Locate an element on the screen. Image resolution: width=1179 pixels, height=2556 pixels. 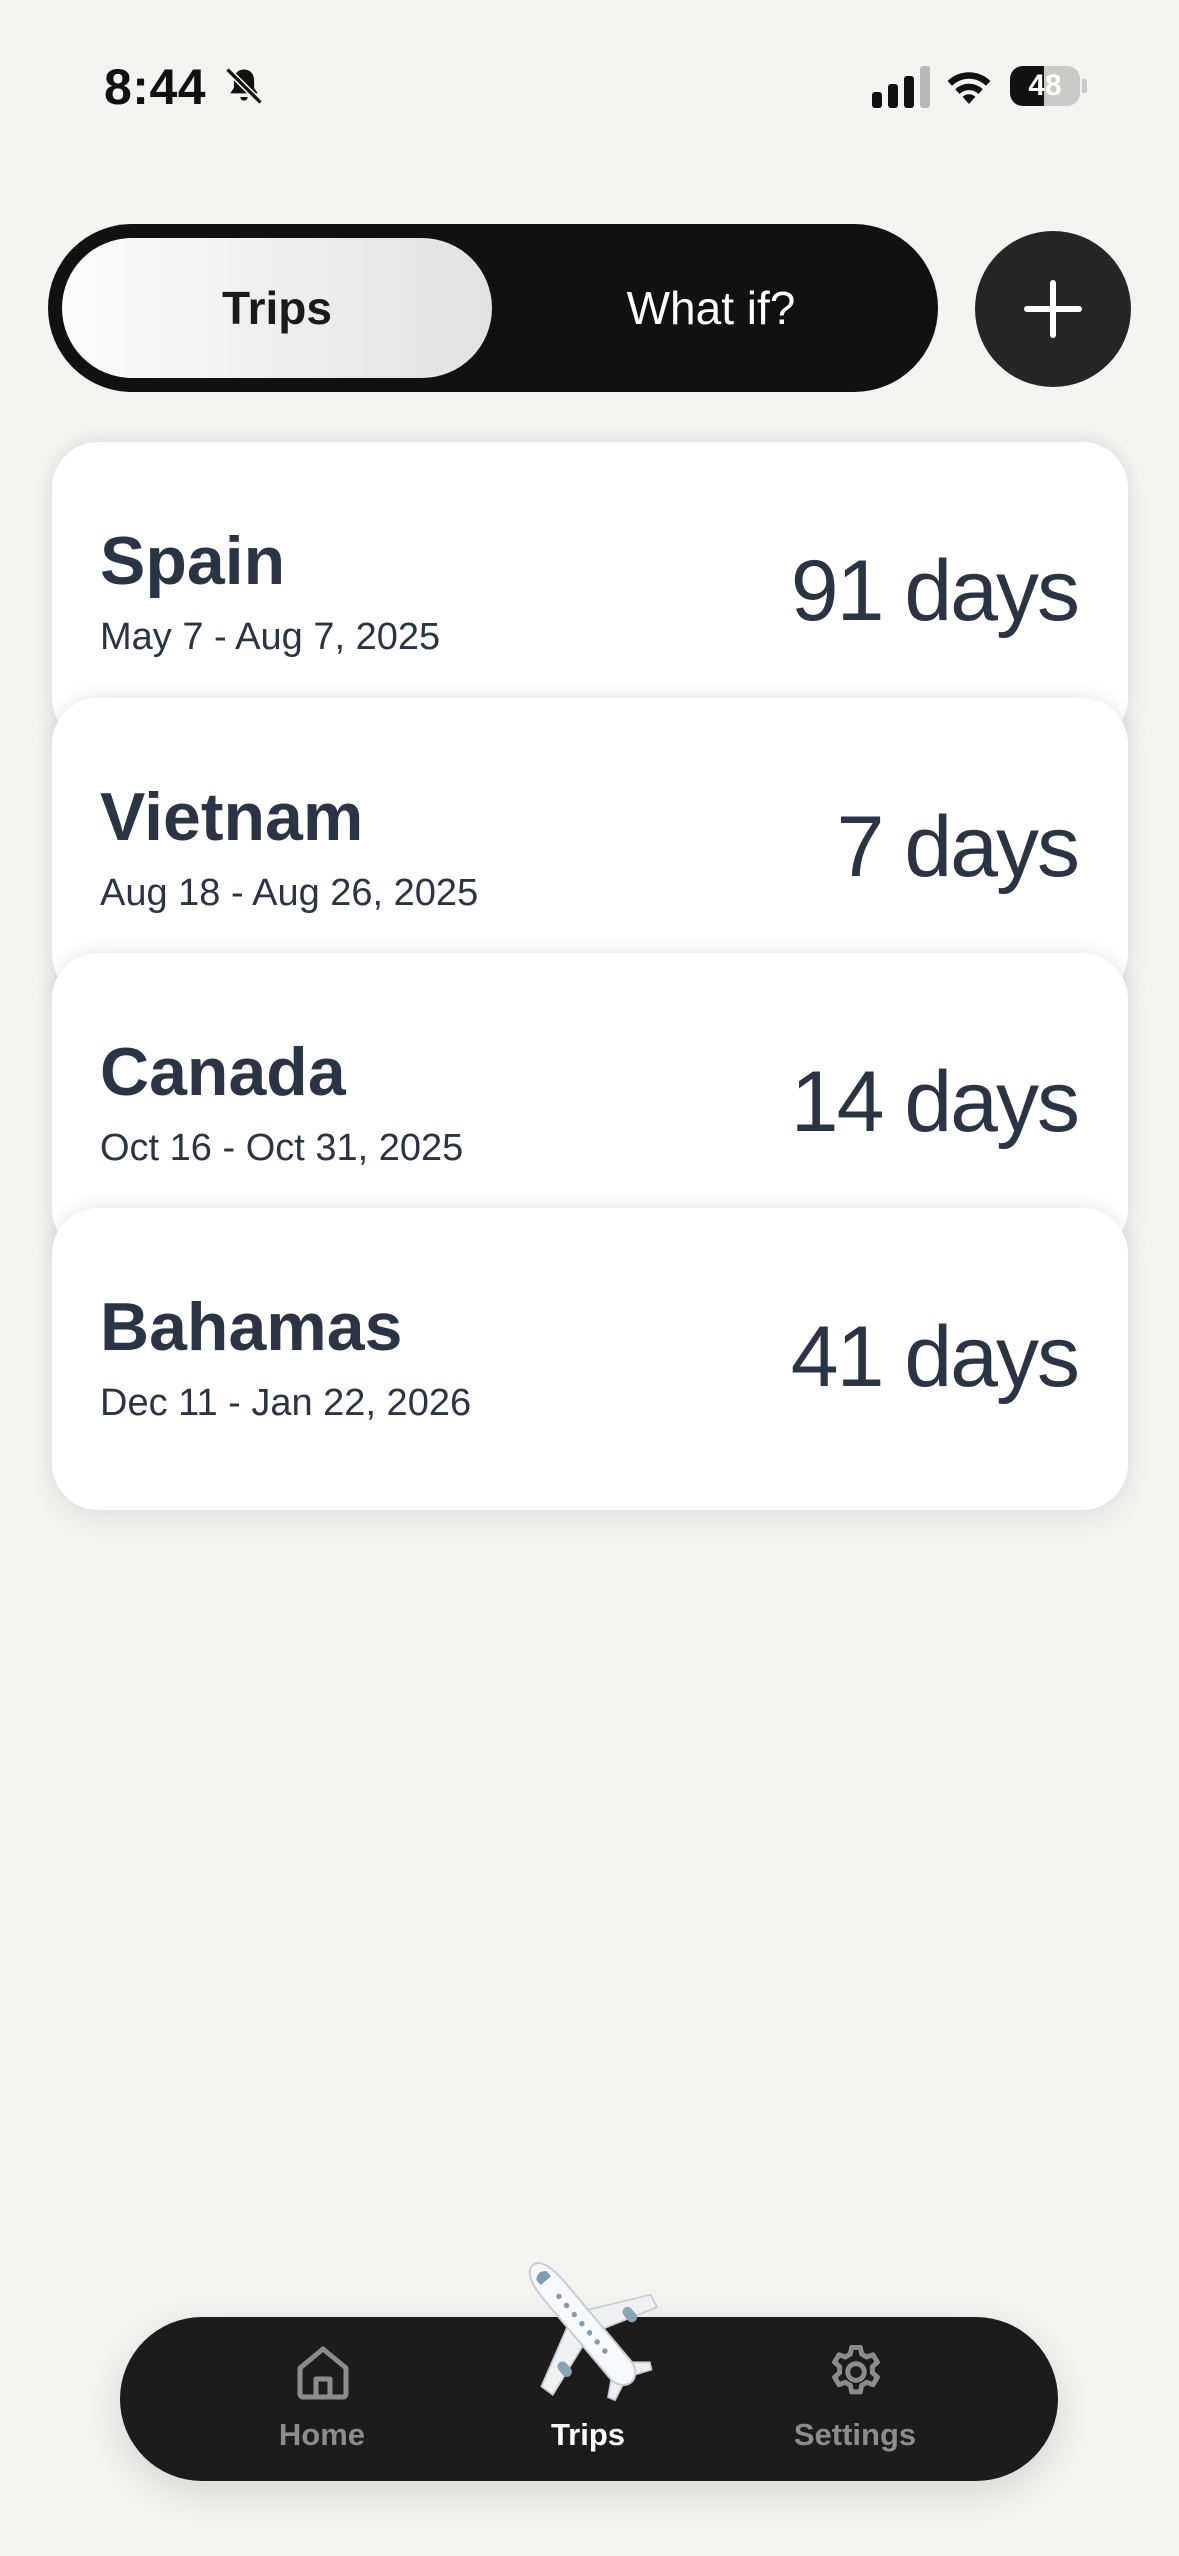
gear-icon is located at coordinates (856, 2370).